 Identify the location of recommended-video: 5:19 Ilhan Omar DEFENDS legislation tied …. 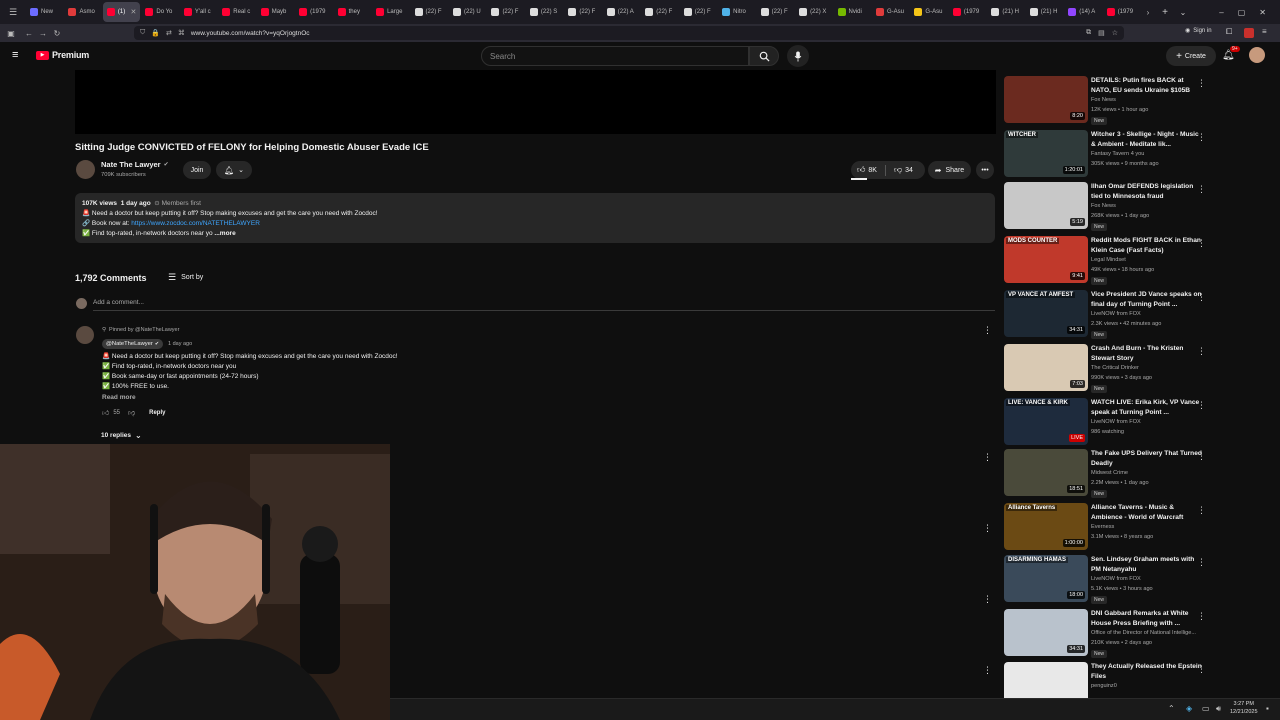
(1106, 207).